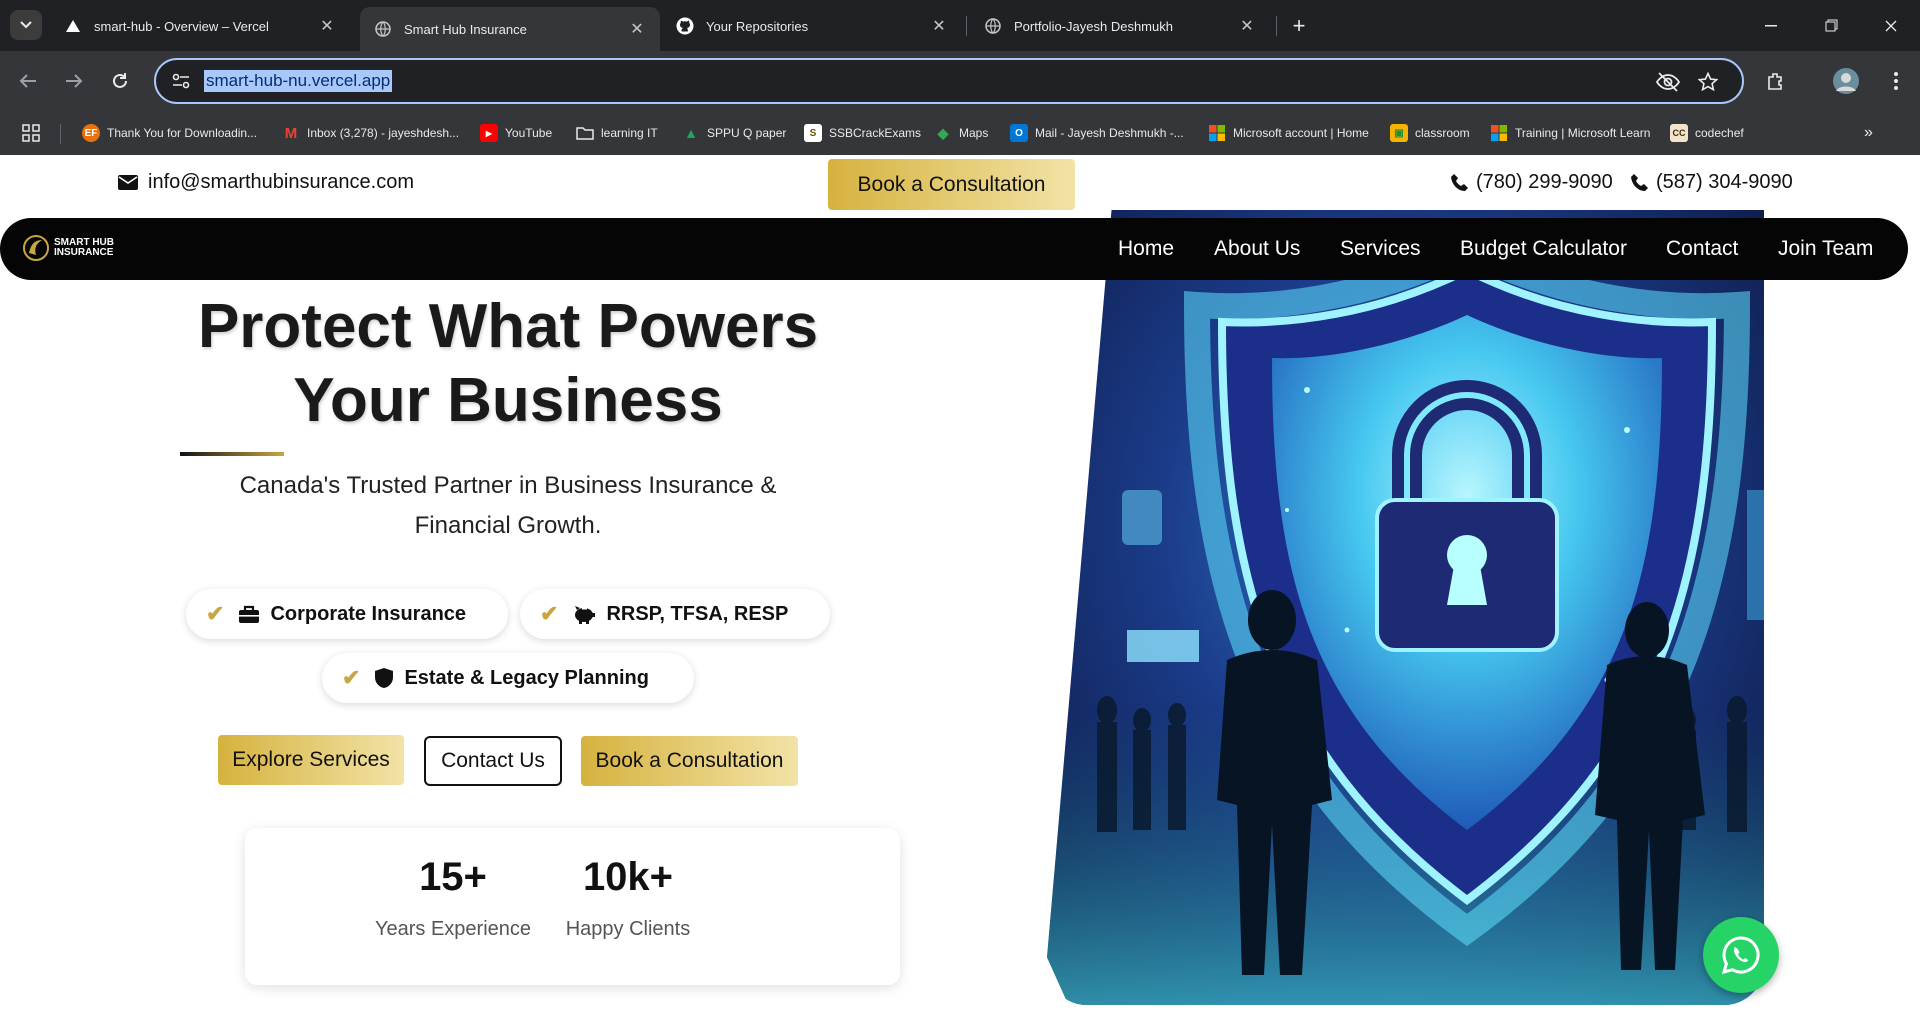 The width and height of the screenshot is (1920, 1032). I want to click on feature-label: RRSP, TFSA, RESP, so click(697, 613).